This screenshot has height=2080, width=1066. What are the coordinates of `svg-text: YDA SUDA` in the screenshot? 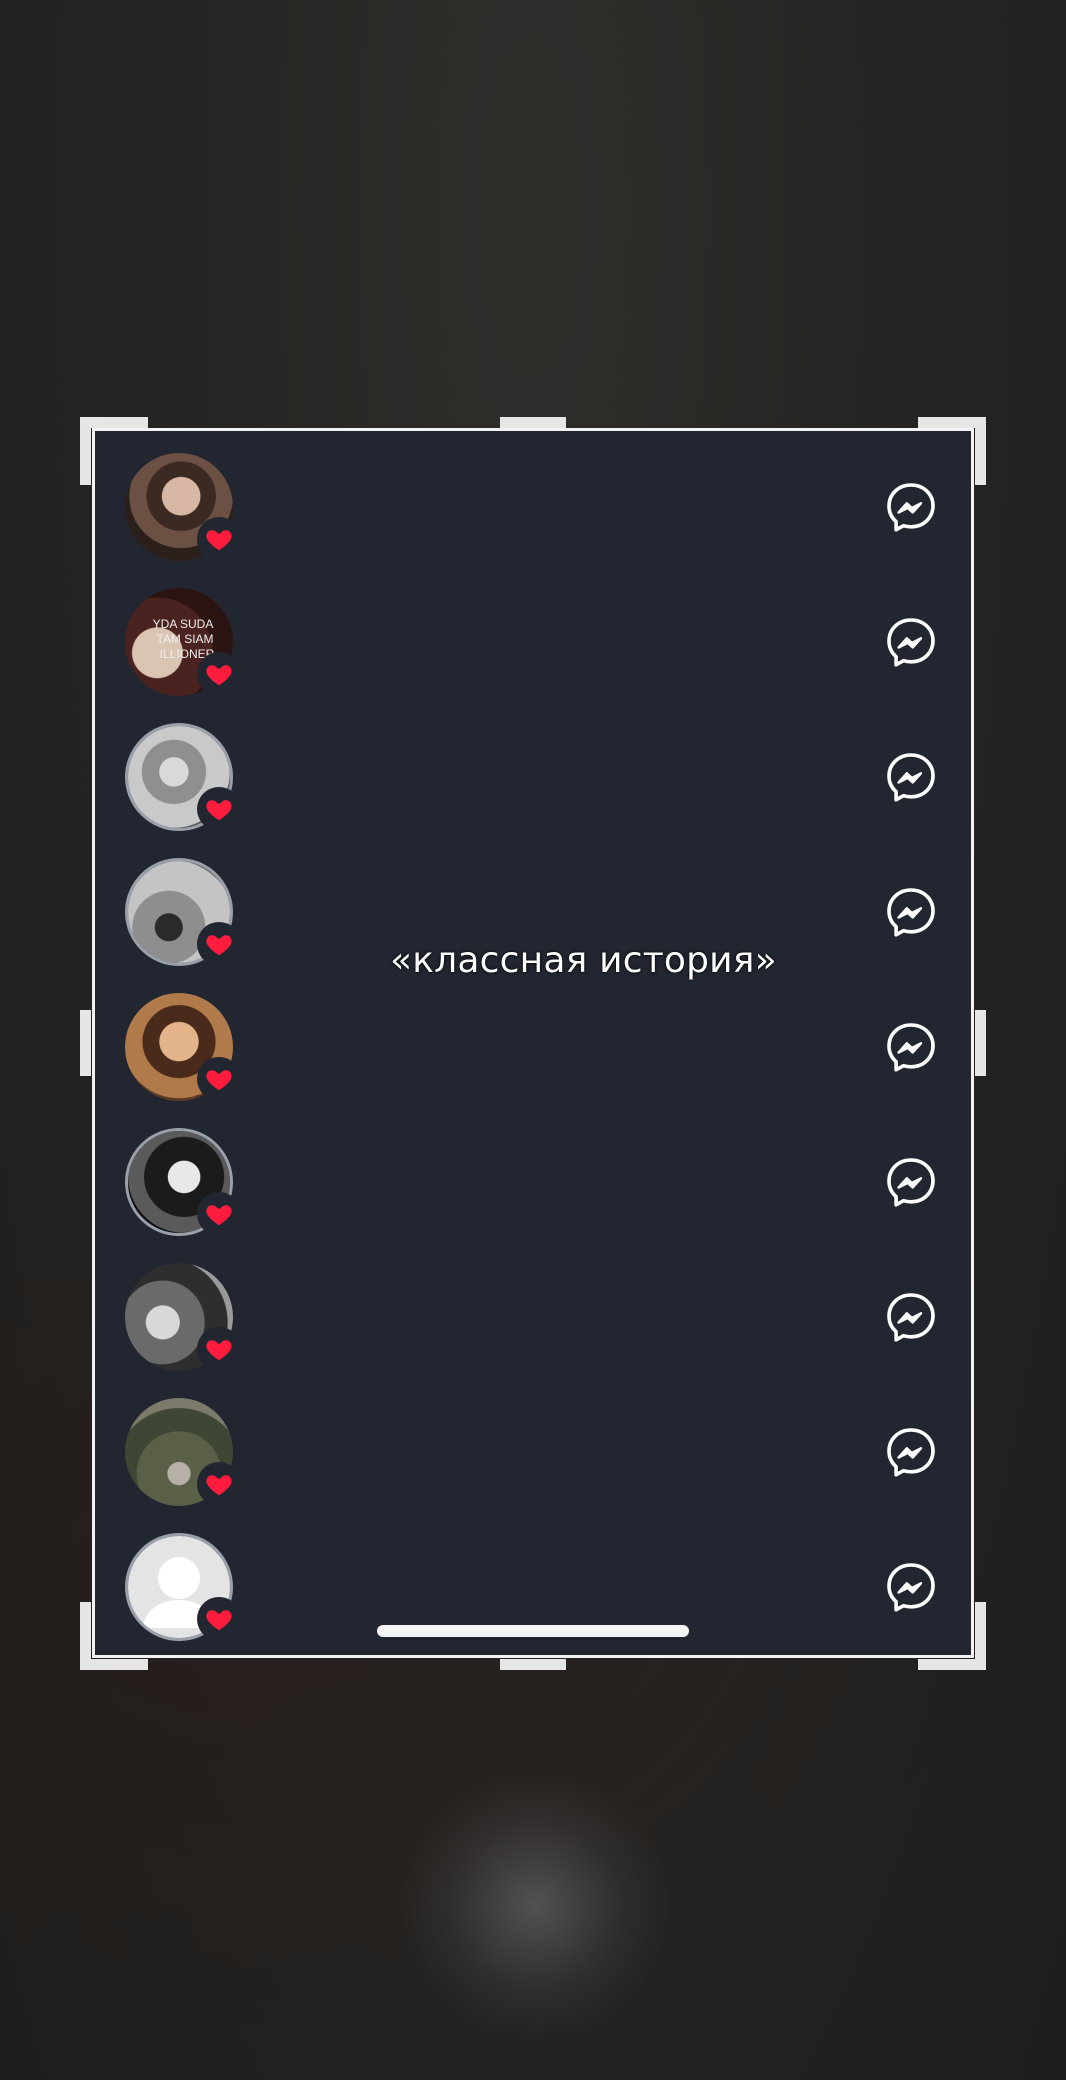 It's located at (183, 624).